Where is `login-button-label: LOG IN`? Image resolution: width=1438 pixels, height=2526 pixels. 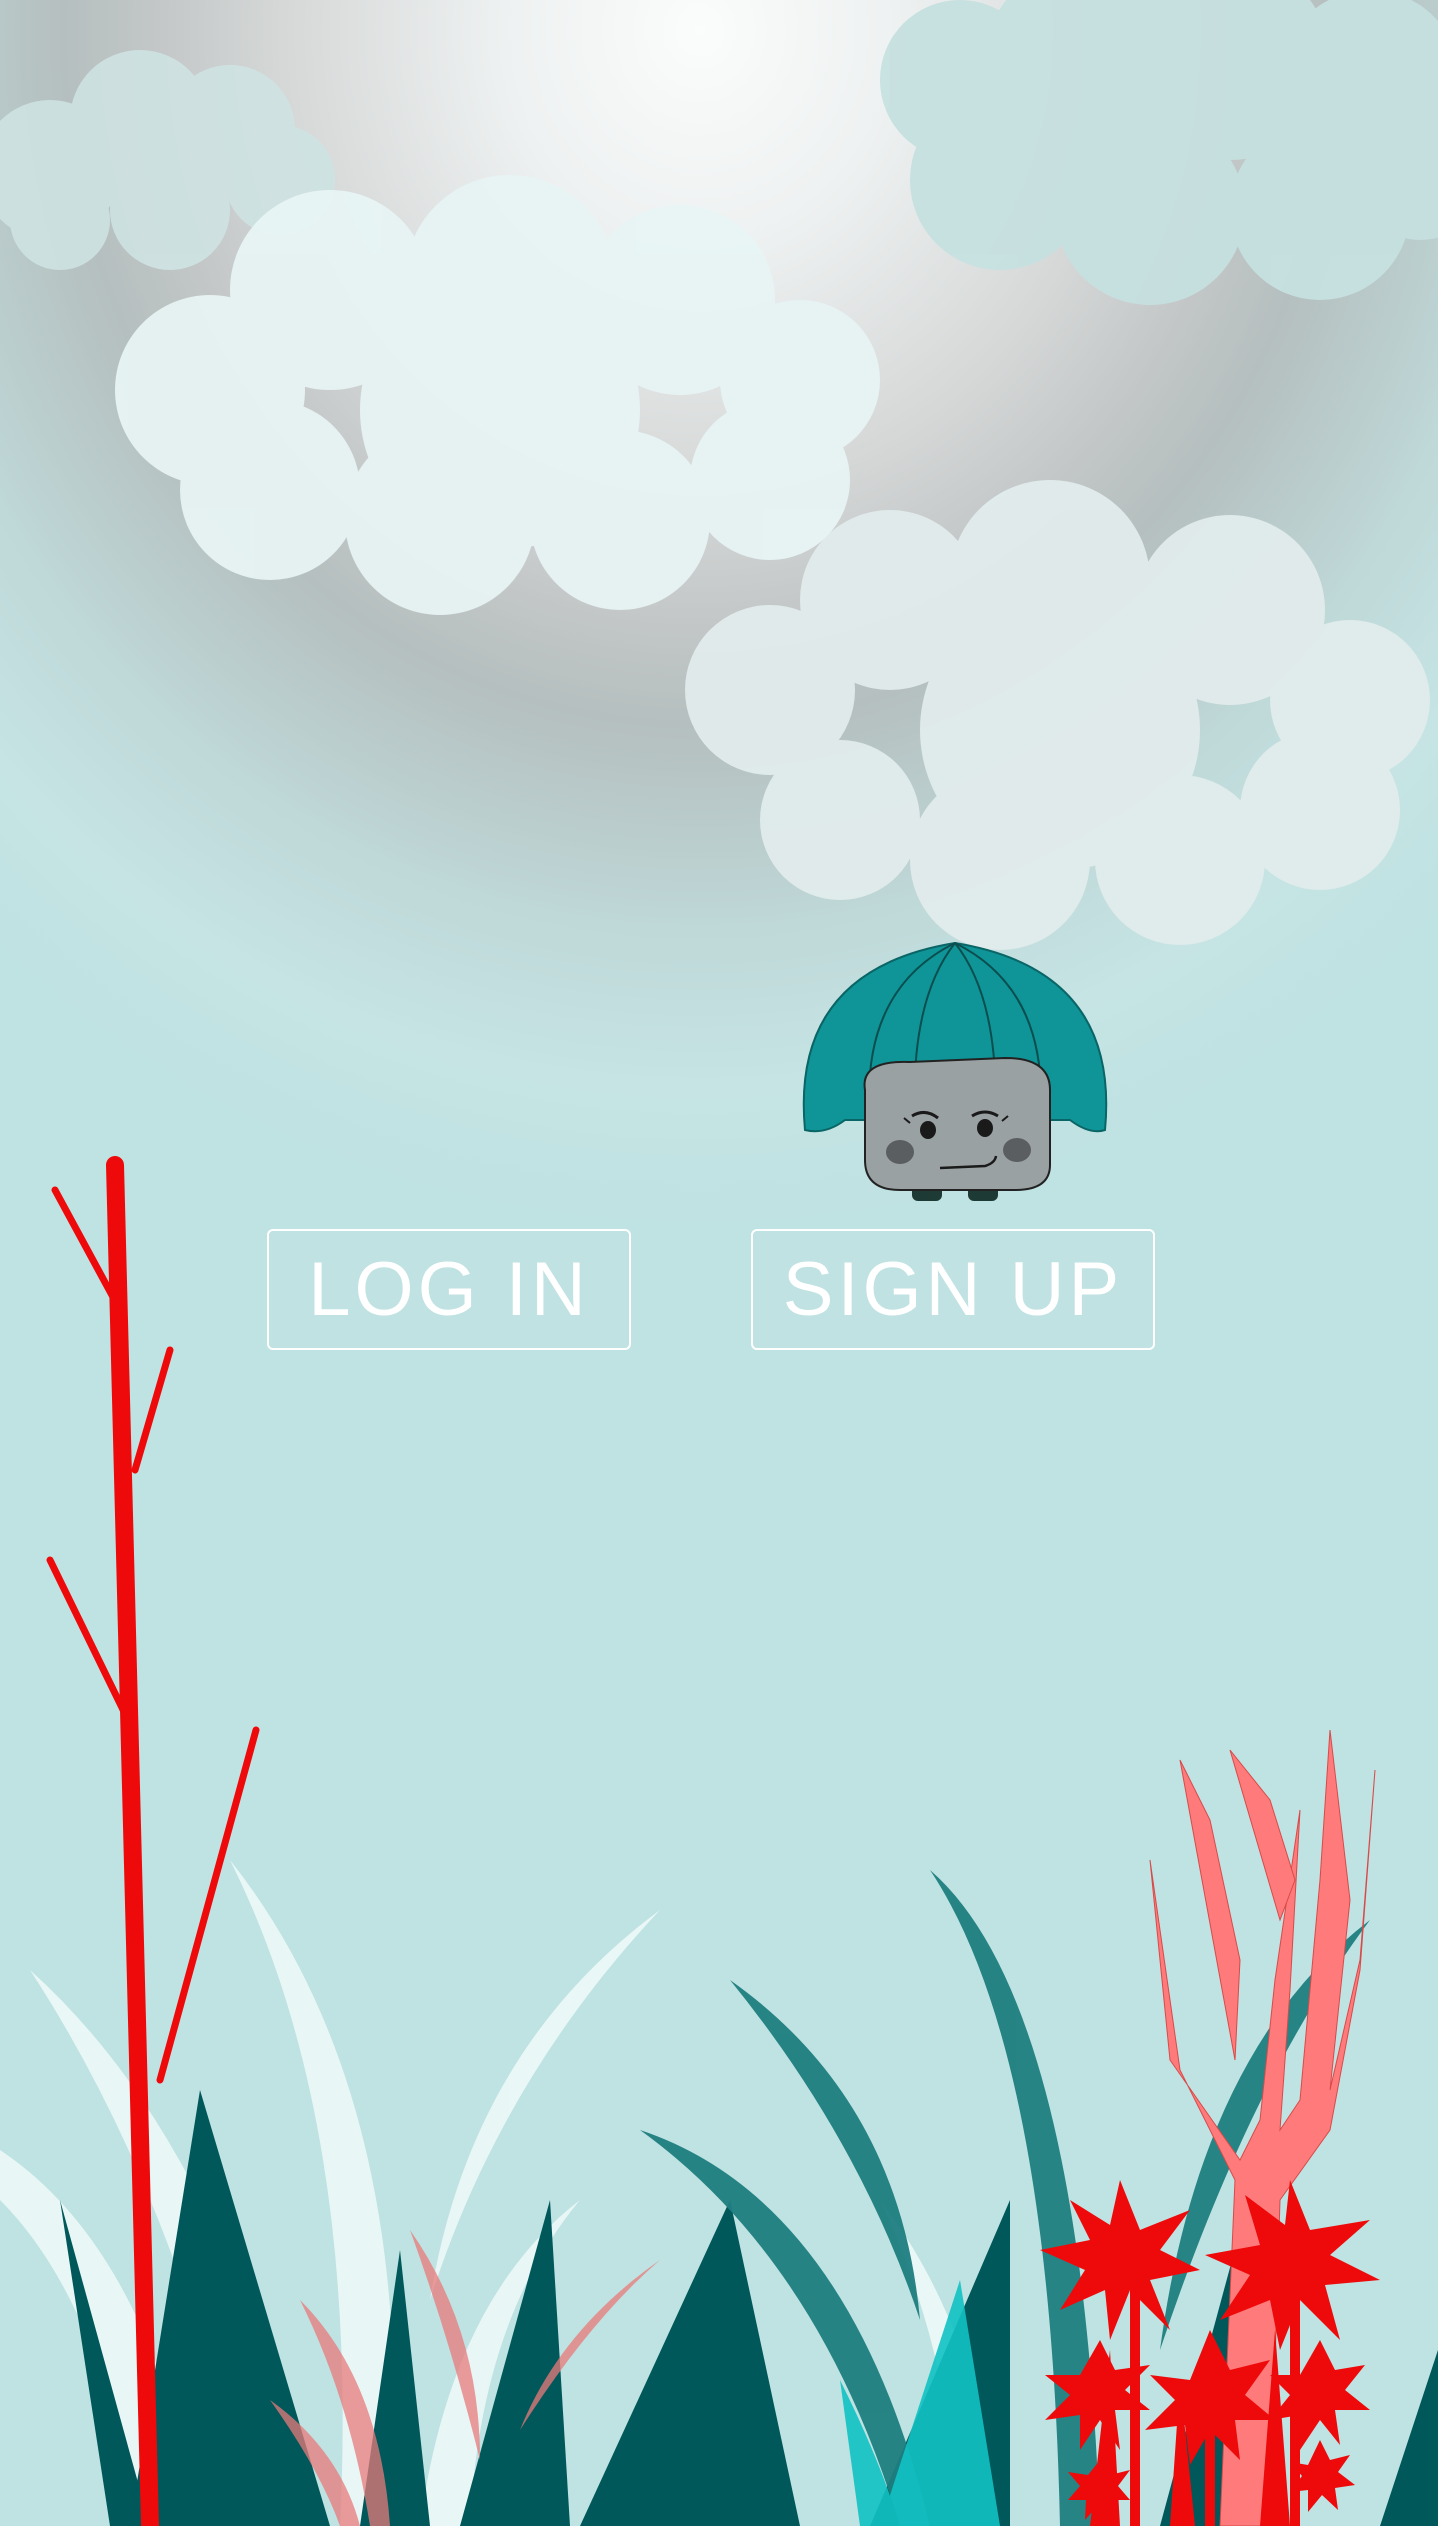 login-button-label: LOG IN is located at coordinates (449, 1289).